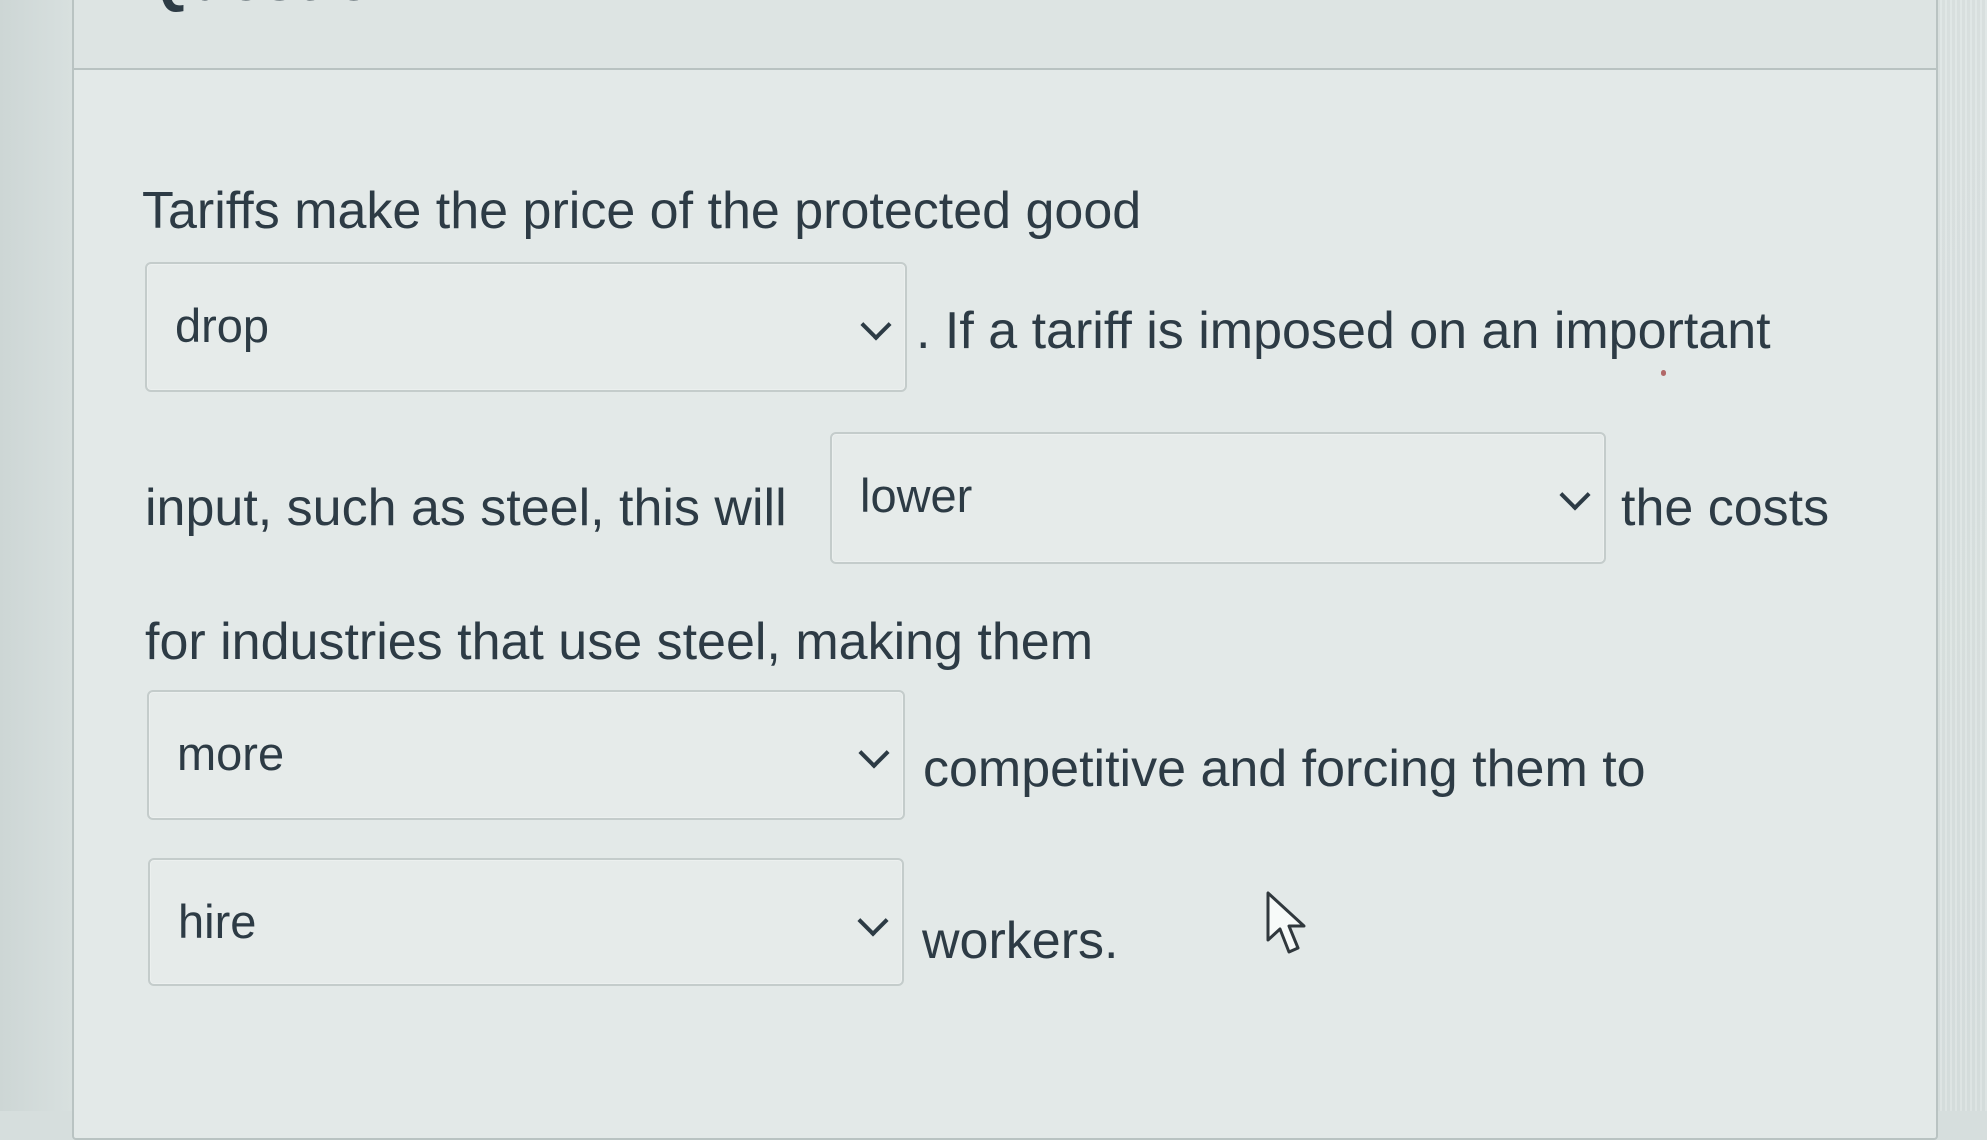 The image size is (1987, 1140). I want to click on question-text-part-6: competitive and forcing them to, so click(1284, 769).